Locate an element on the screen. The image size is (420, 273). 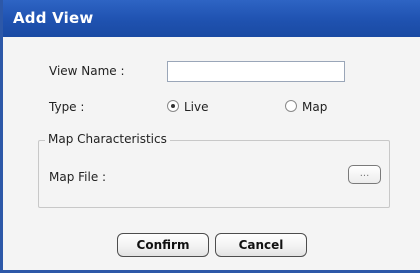
radio-icon-selected is located at coordinates (173, 106).